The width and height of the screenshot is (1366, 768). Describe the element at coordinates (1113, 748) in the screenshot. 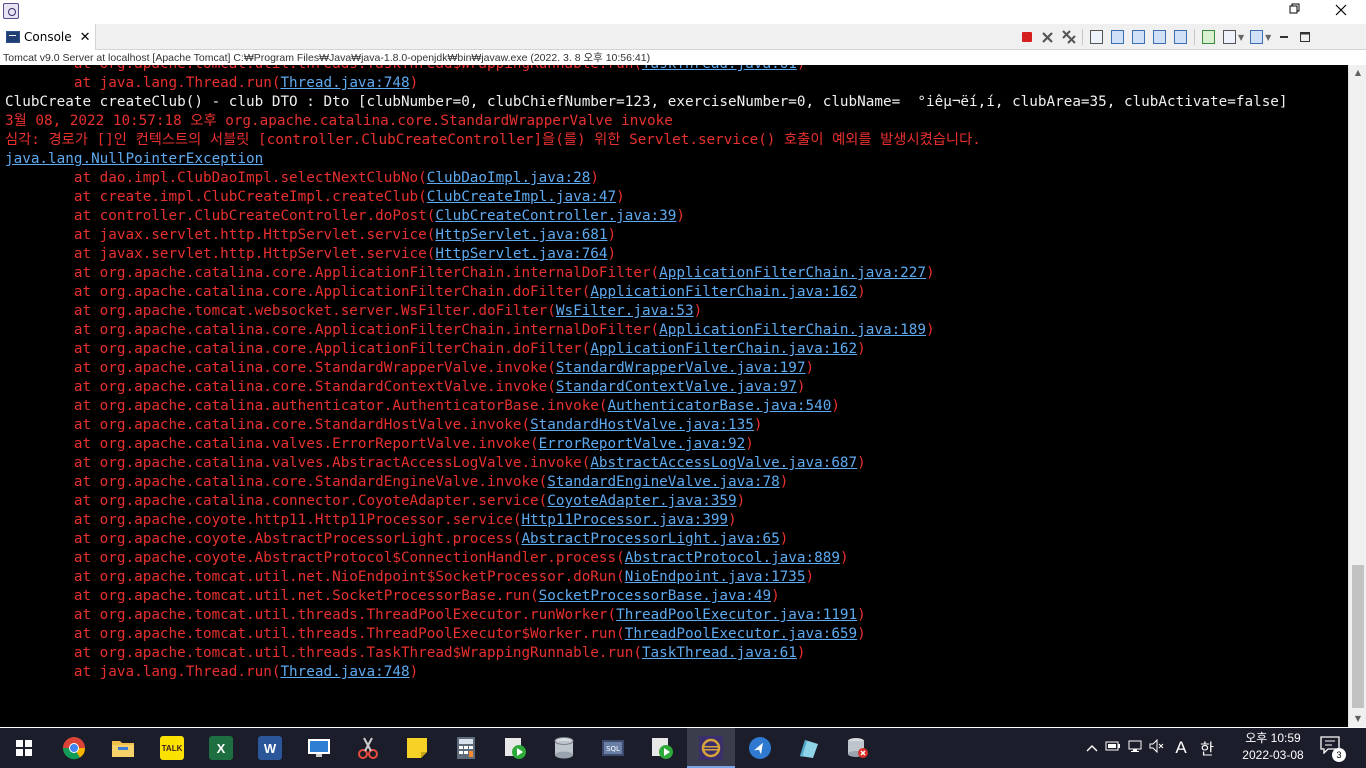

I see `power-icon` at that location.